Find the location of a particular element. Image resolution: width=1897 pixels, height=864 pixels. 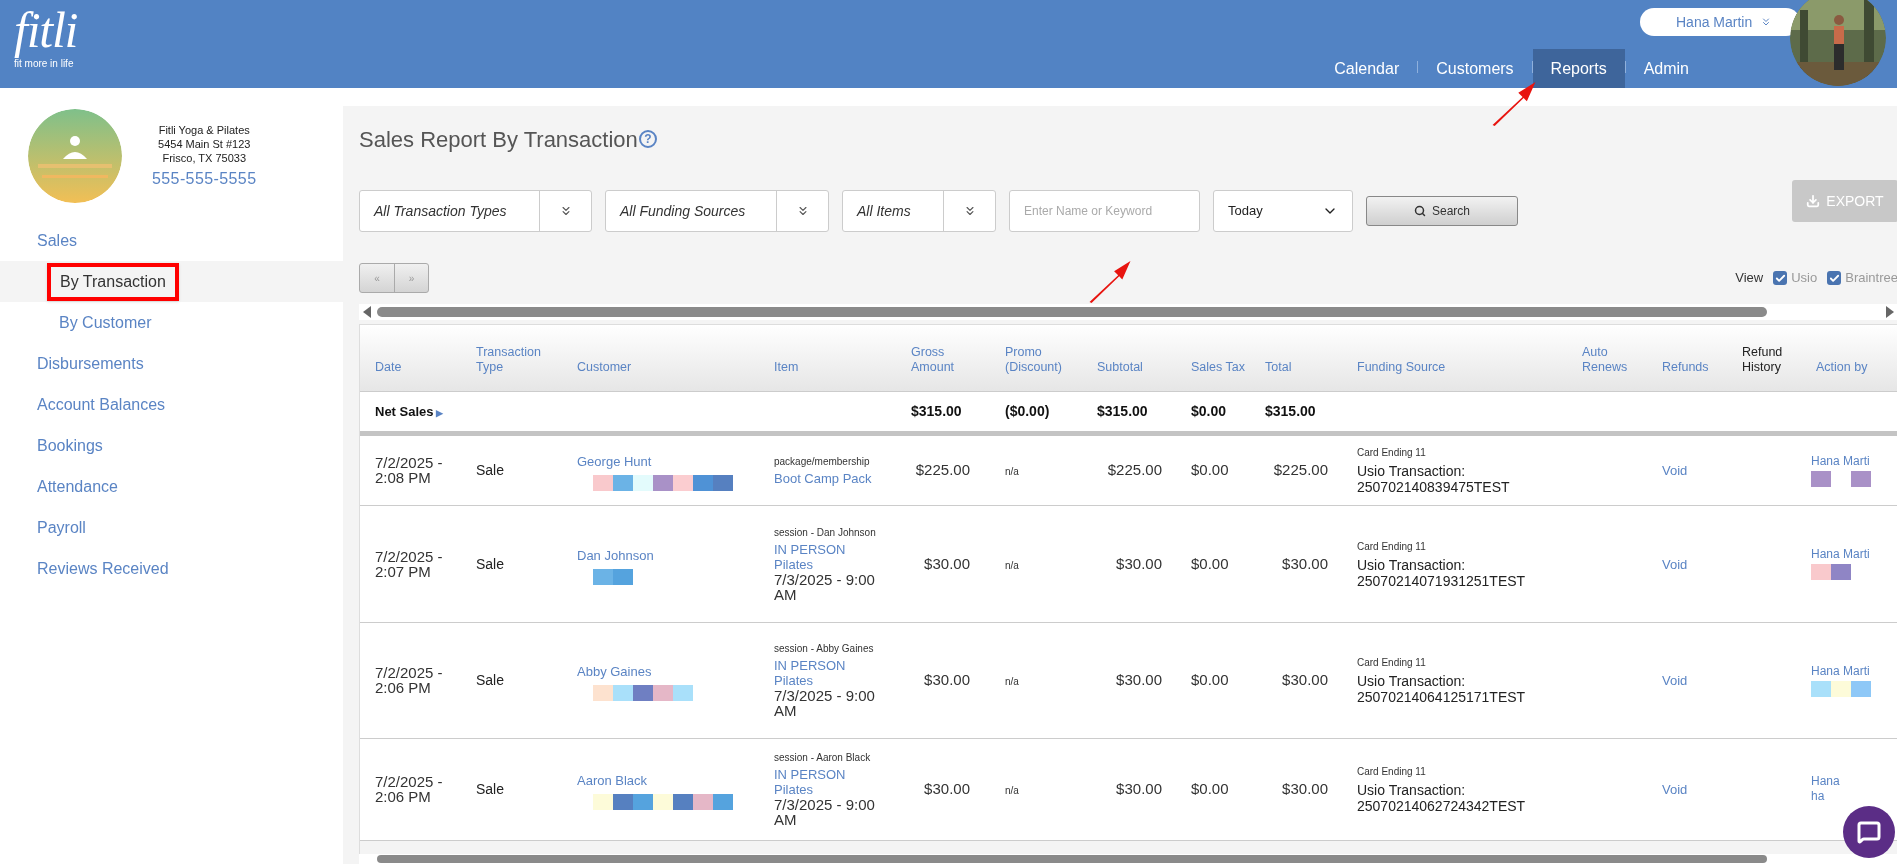

filter-dropdown: All Funding Sources is located at coordinates (717, 211).